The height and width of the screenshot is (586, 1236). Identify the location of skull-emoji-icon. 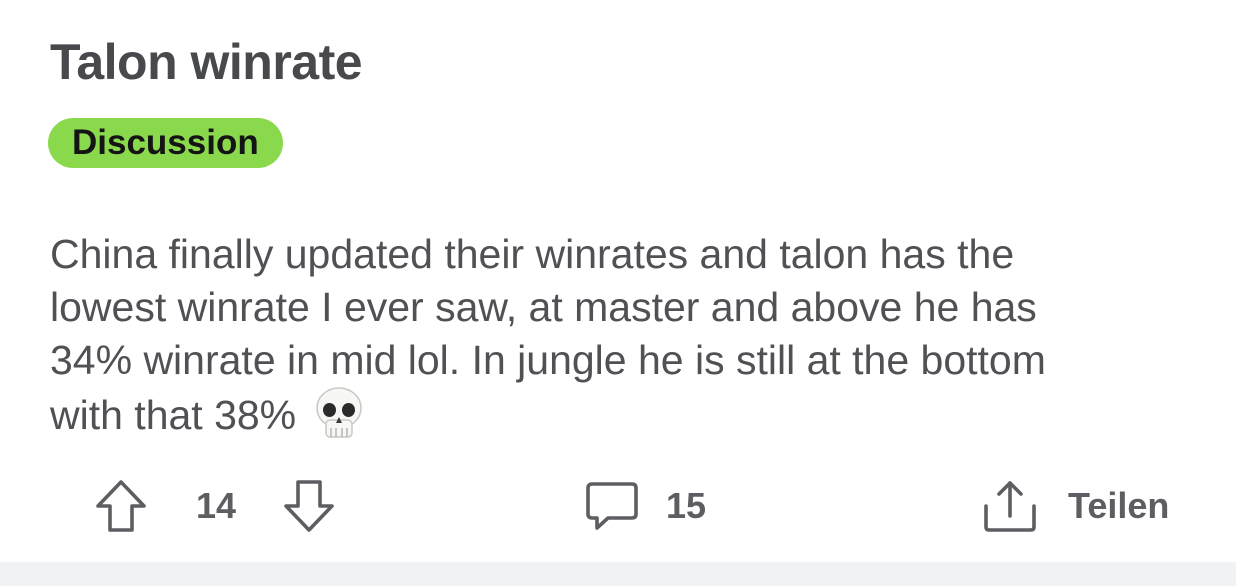
(339, 415).